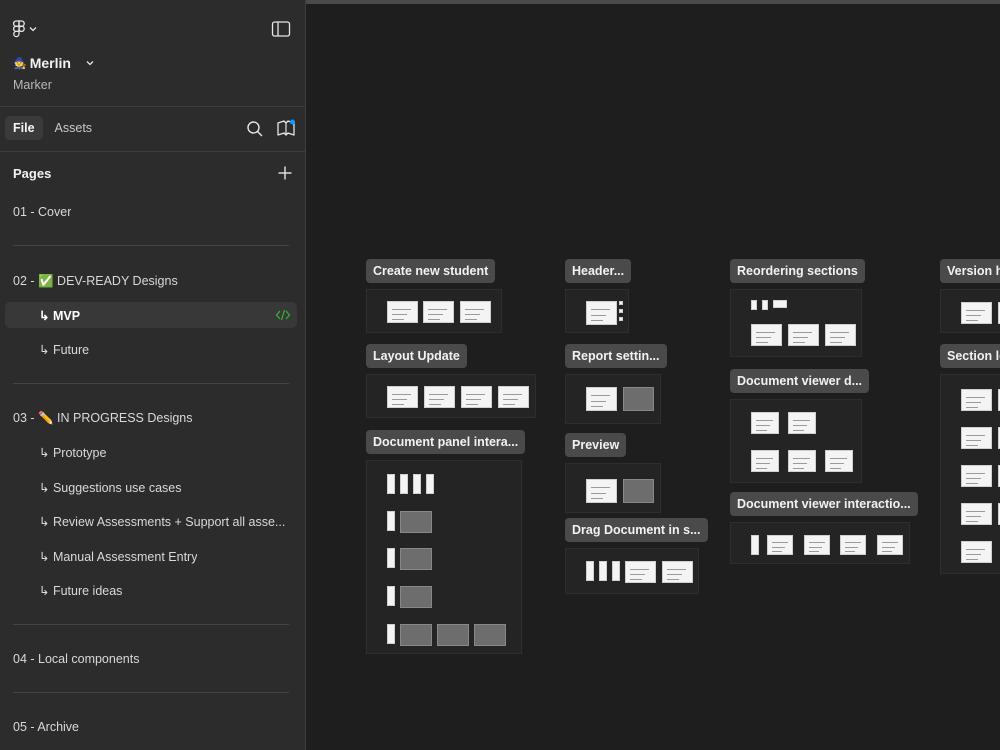  What do you see at coordinates (151, 212) in the screenshot?
I see `page-item: 01 - Cover` at bounding box center [151, 212].